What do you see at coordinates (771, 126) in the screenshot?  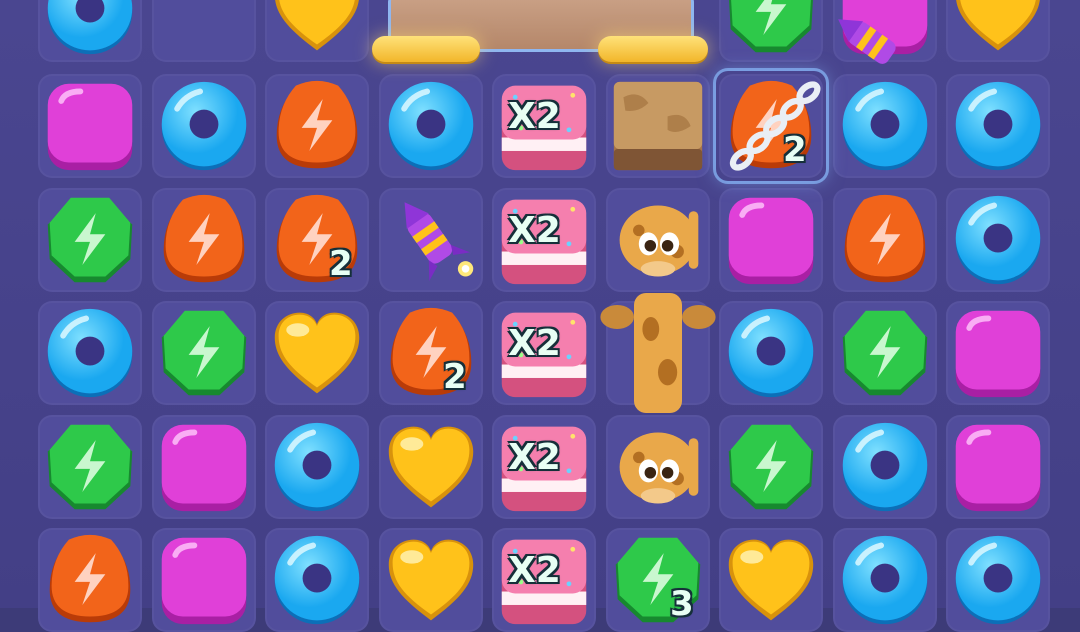 I see `chain-icon` at bounding box center [771, 126].